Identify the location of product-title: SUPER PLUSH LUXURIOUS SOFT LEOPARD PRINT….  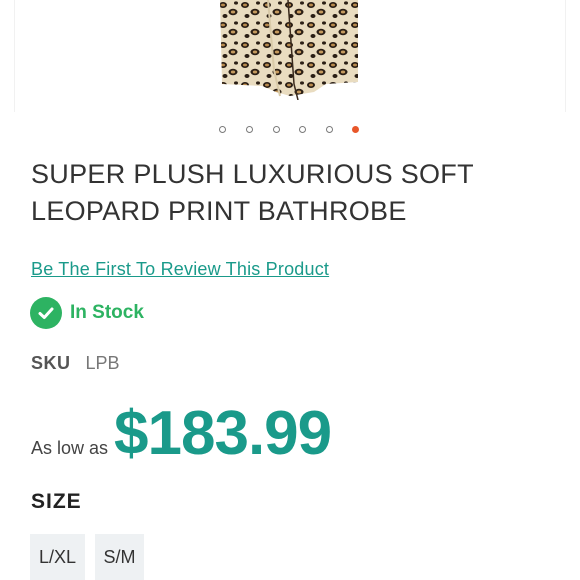
(291, 193).